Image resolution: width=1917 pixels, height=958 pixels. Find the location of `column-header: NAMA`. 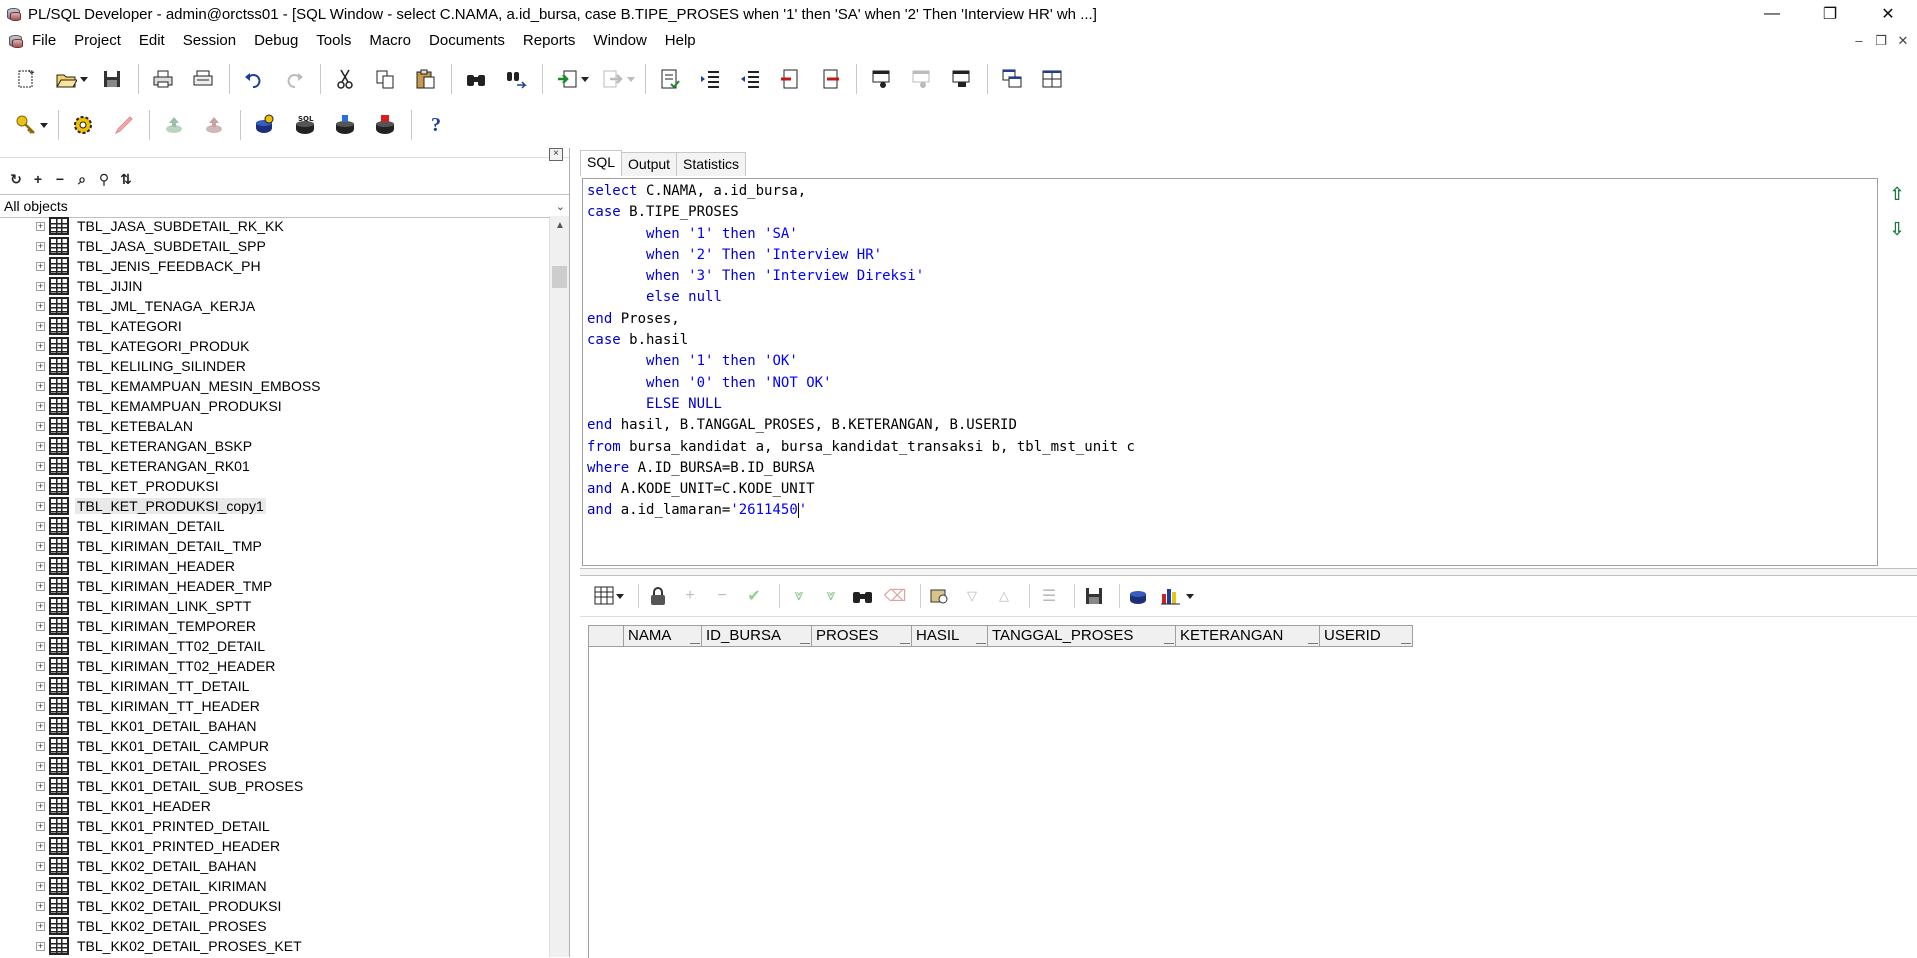

column-header: NAMA is located at coordinates (663, 636).